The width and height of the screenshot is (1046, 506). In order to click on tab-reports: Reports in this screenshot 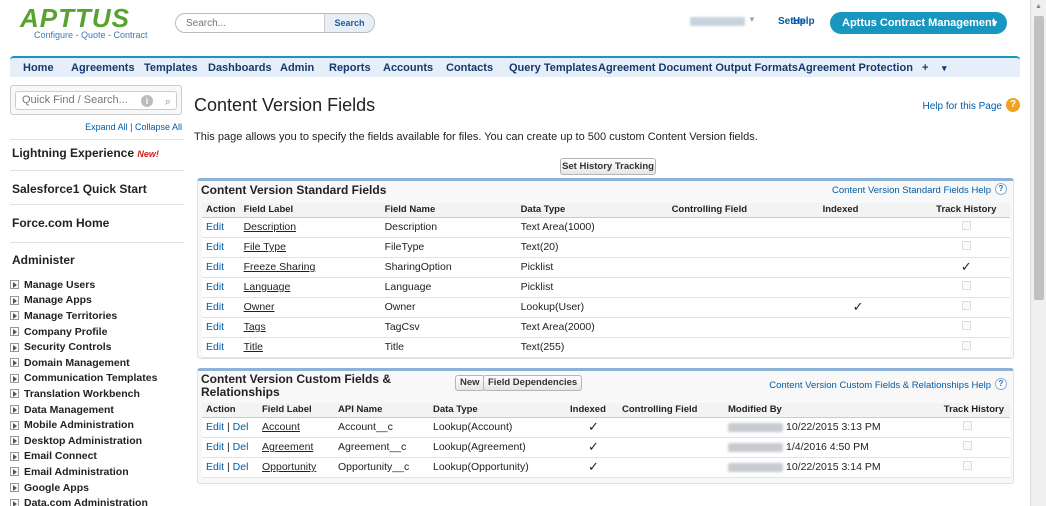, I will do `click(350, 68)`.